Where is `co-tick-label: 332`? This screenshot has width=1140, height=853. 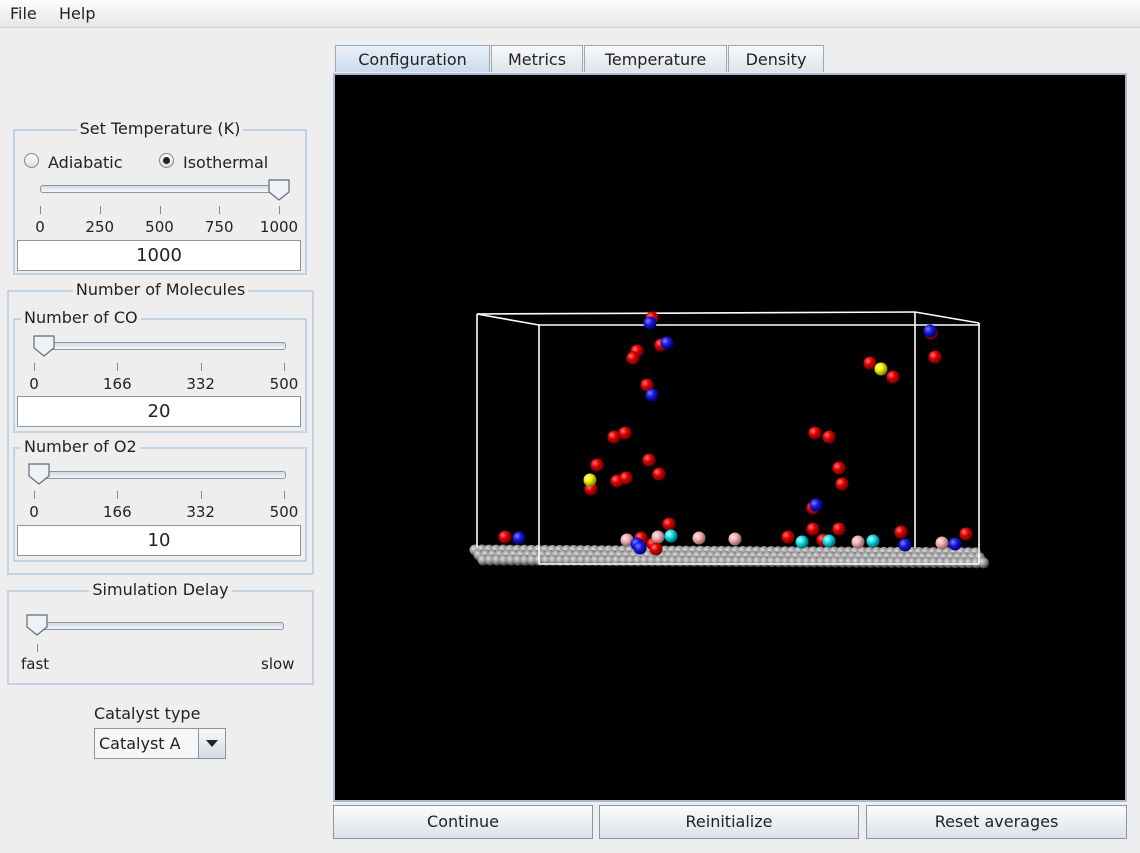
co-tick-label: 332 is located at coordinates (200, 384).